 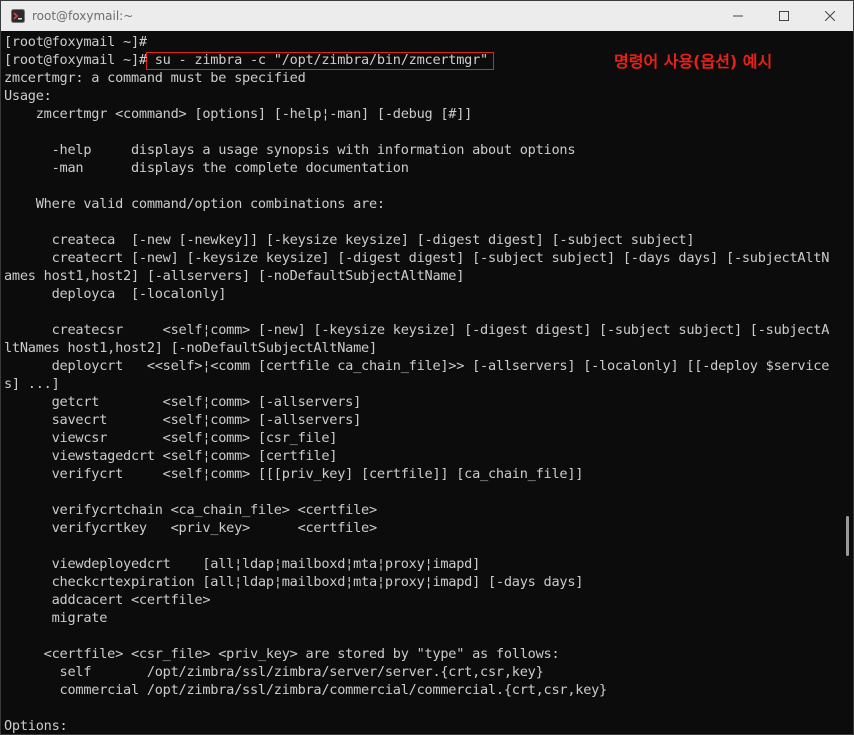 What do you see at coordinates (83, 16) in the screenshot?
I see `window-title: root@foxymail:~` at bounding box center [83, 16].